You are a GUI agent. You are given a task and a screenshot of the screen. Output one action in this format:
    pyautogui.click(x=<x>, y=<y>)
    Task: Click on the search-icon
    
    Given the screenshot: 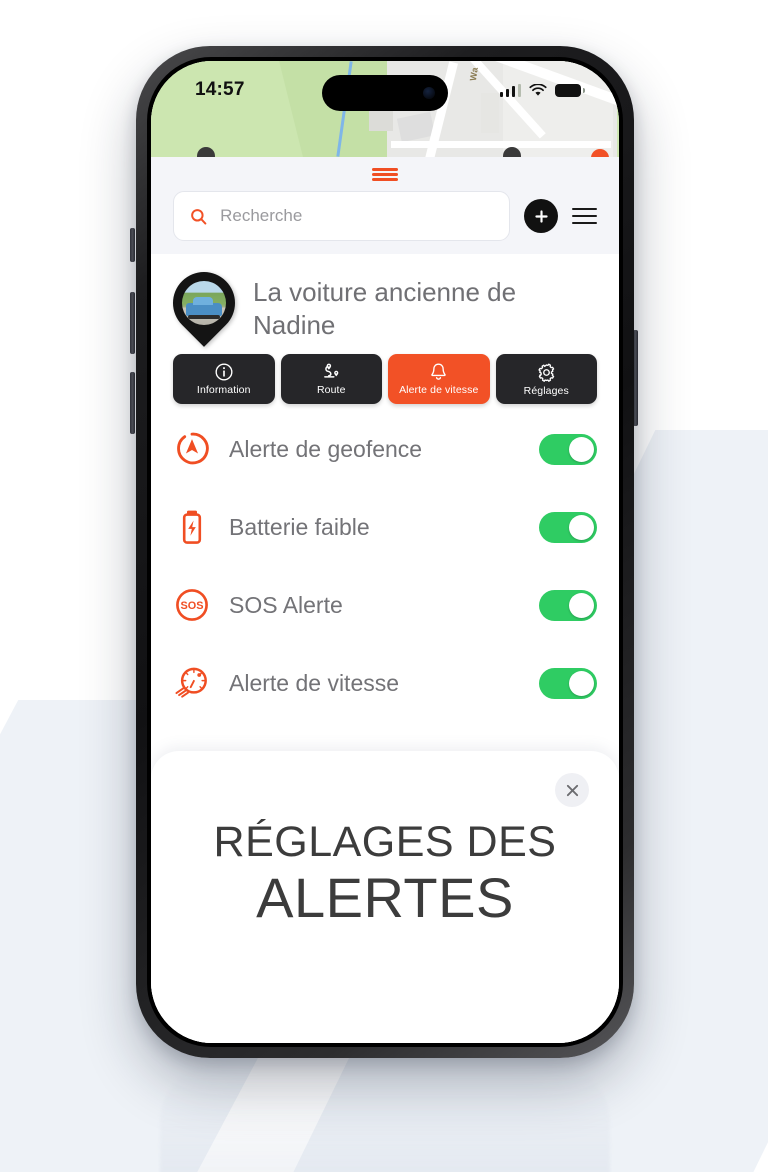 What is the action you would take?
    pyautogui.click(x=199, y=216)
    